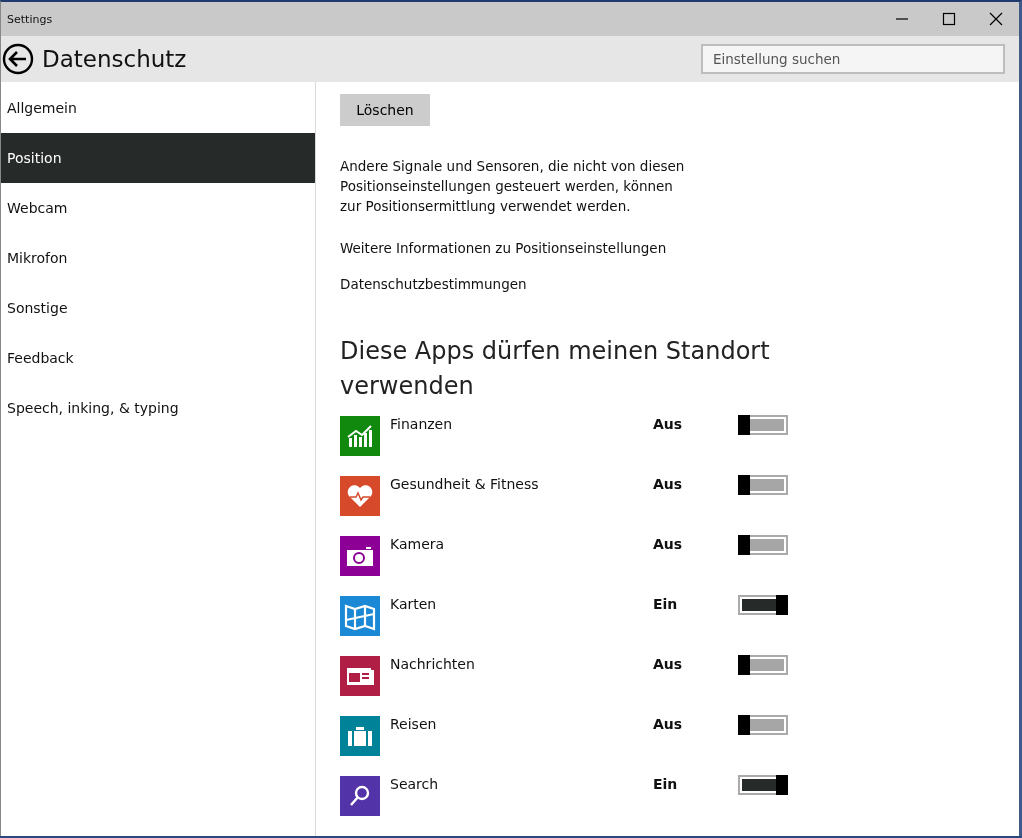  I want to click on page-title: Datenschutz, so click(115, 59).